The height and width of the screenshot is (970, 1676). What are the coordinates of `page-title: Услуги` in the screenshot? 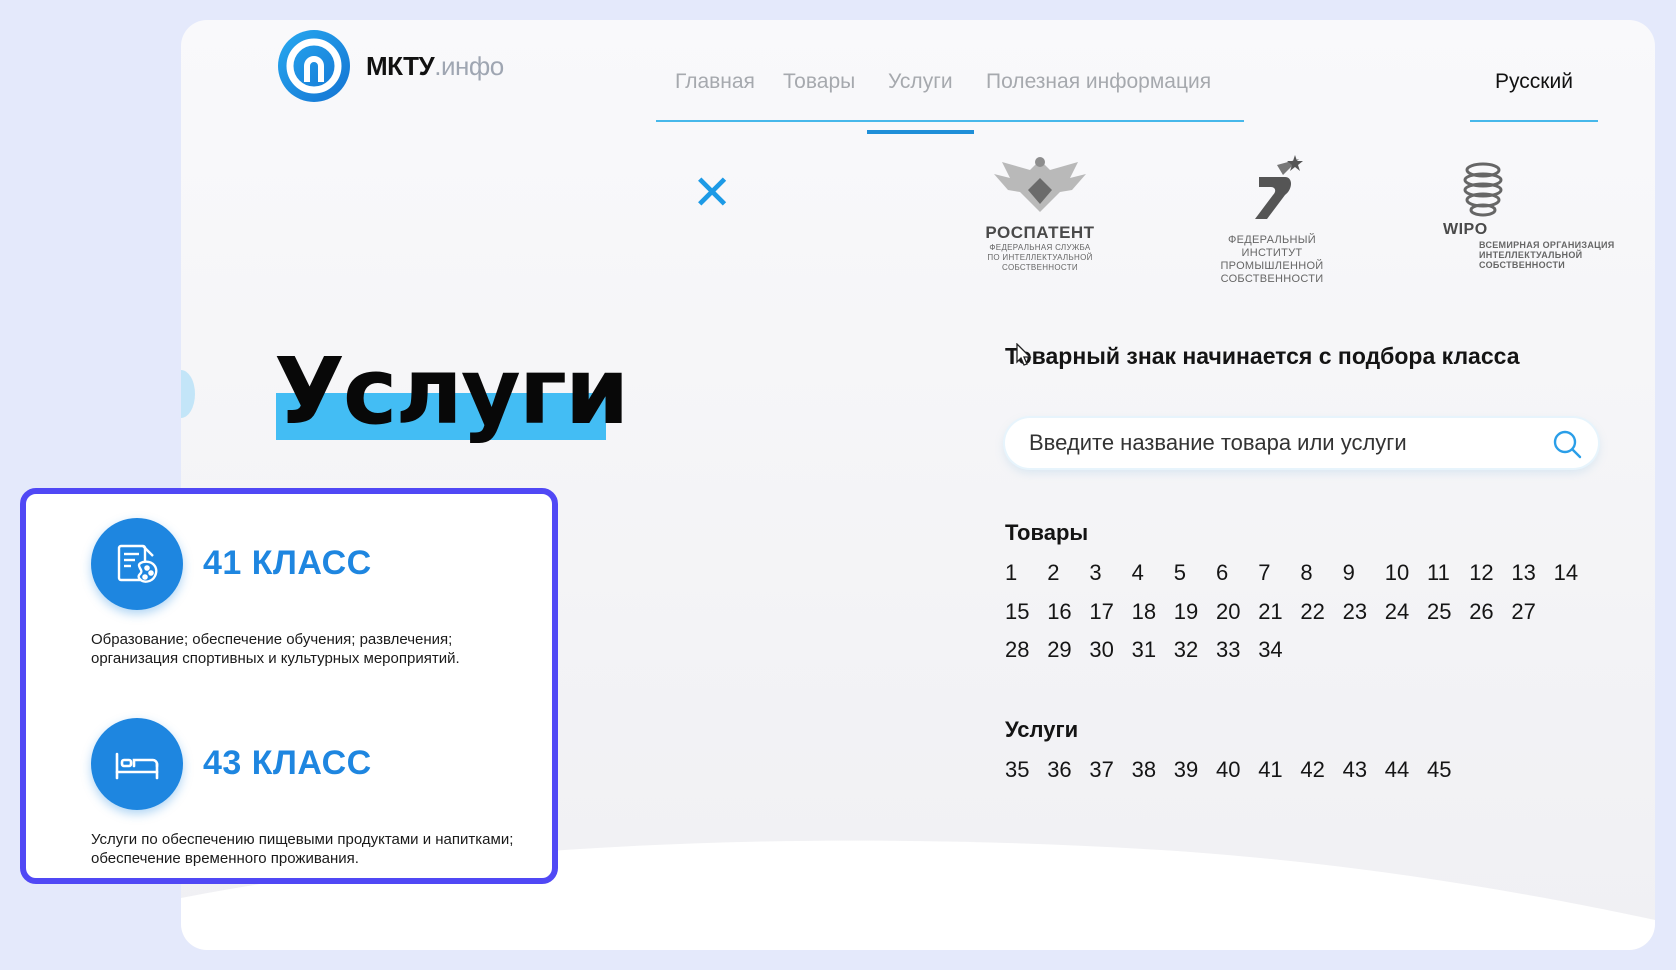 It's located at (451, 391).